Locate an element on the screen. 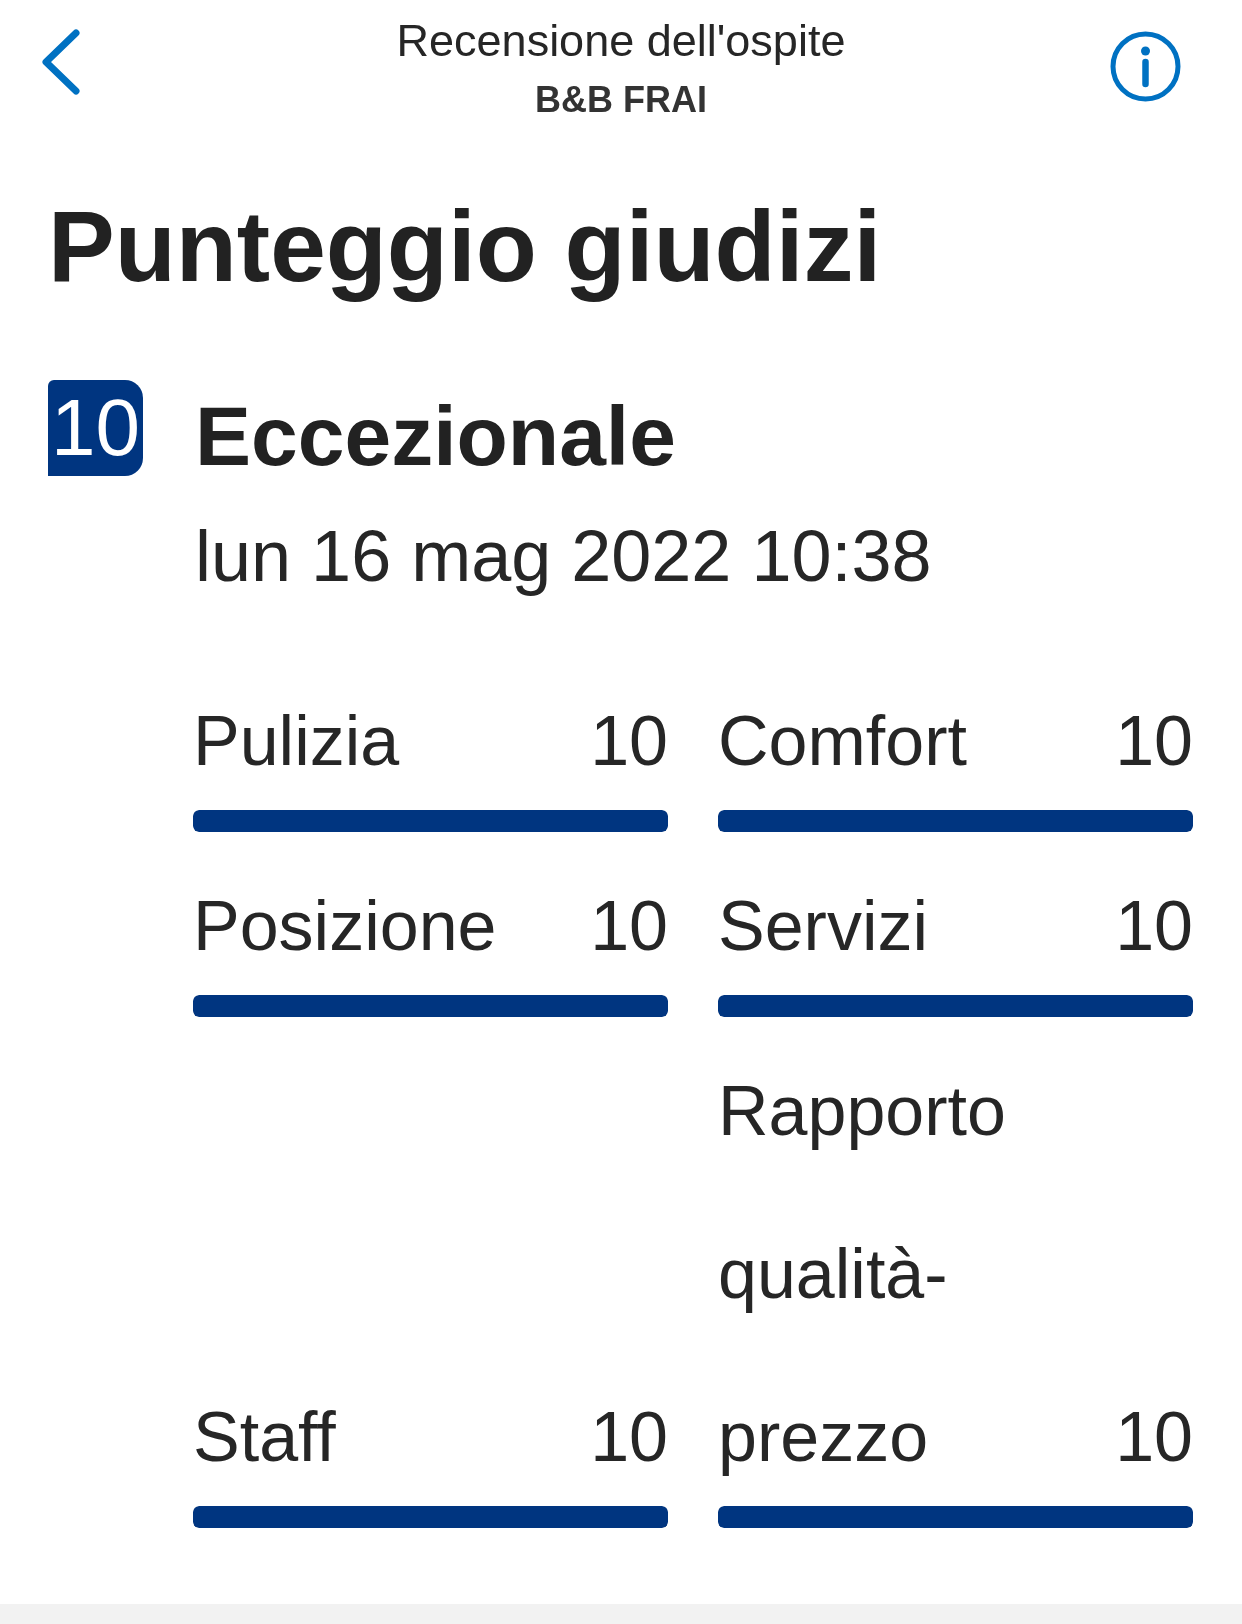 The image size is (1242, 1624). category-label: Servizi is located at coordinates (823, 926).